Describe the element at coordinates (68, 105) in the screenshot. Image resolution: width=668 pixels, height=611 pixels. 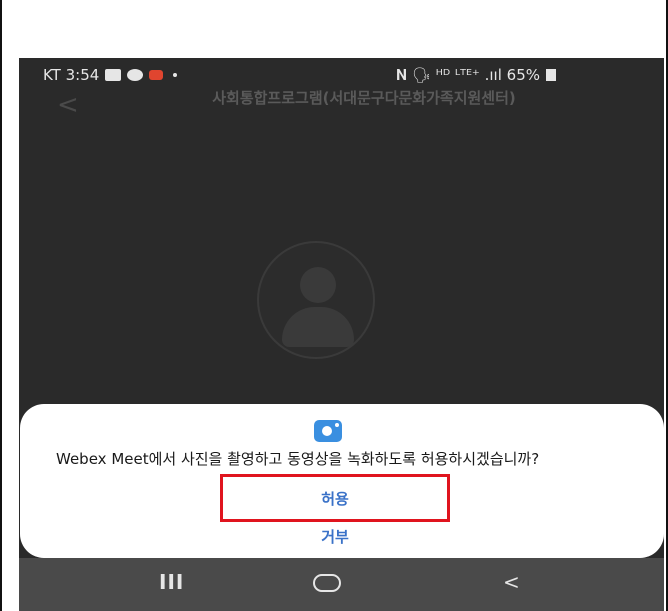
I see `back-button: <` at that location.